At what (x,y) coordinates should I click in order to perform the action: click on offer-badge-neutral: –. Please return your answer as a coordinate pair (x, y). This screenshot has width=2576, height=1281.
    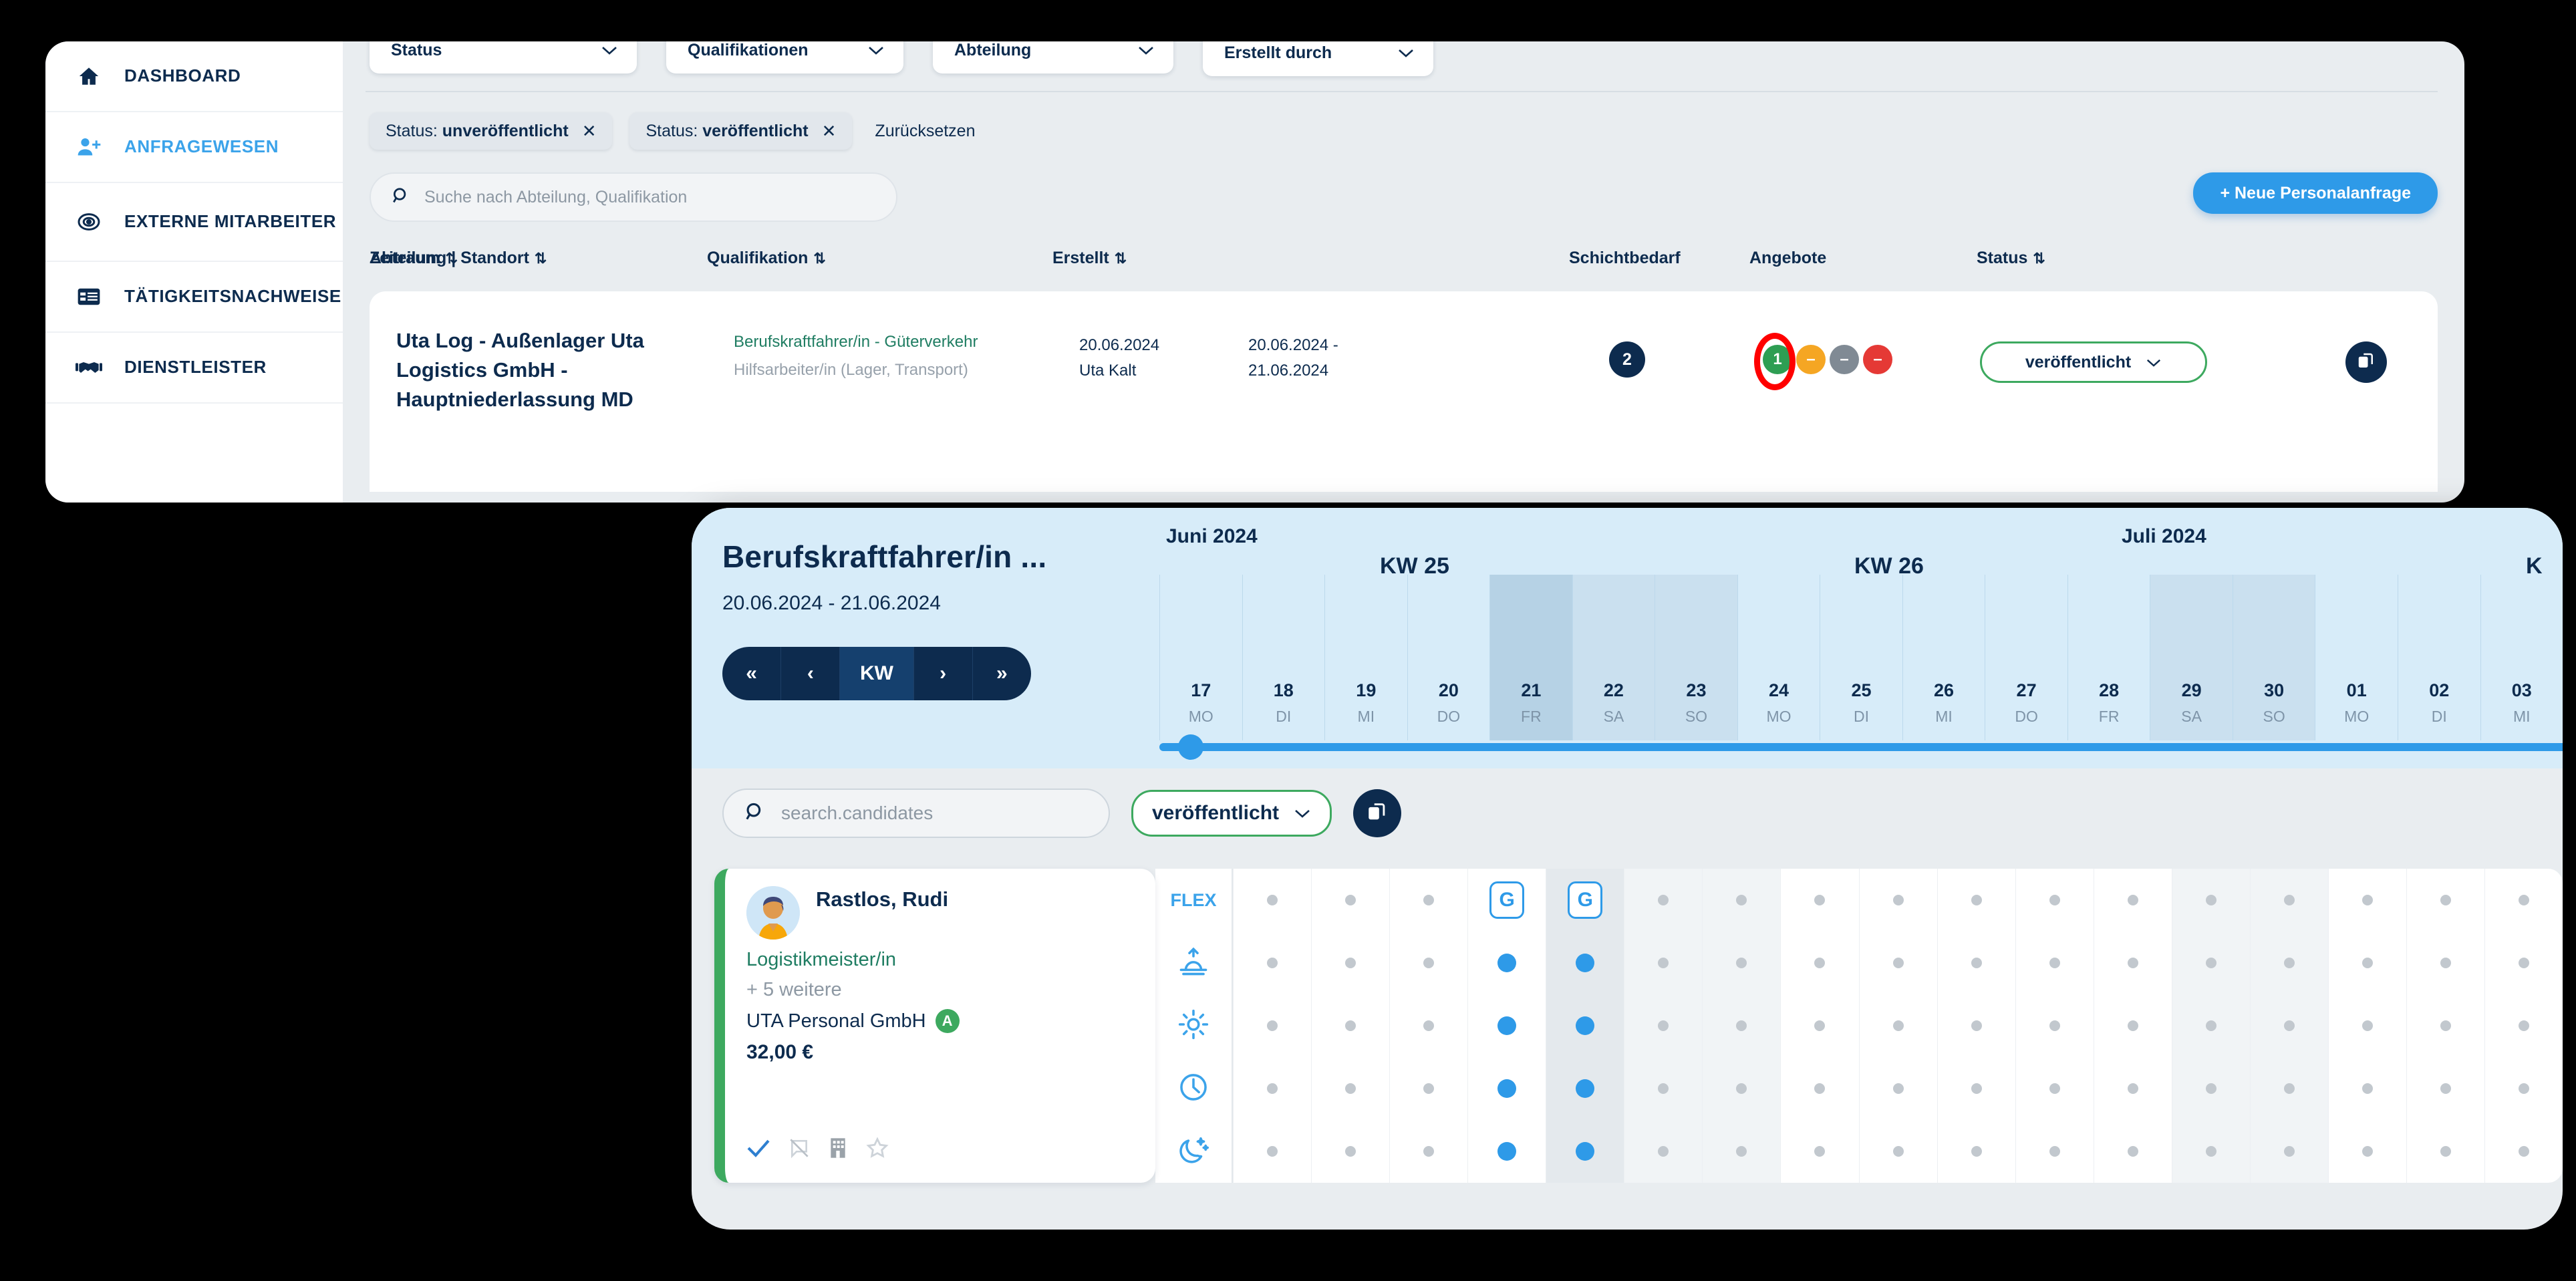
    Looking at the image, I should click on (1844, 359).